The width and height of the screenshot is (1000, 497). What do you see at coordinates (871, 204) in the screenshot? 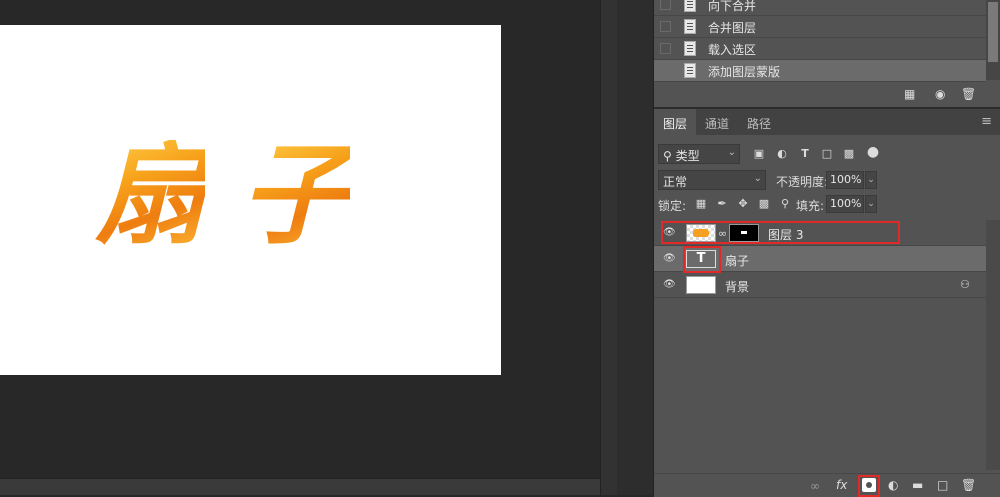
I see `fill-dropdown-arrow: ⌄` at bounding box center [871, 204].